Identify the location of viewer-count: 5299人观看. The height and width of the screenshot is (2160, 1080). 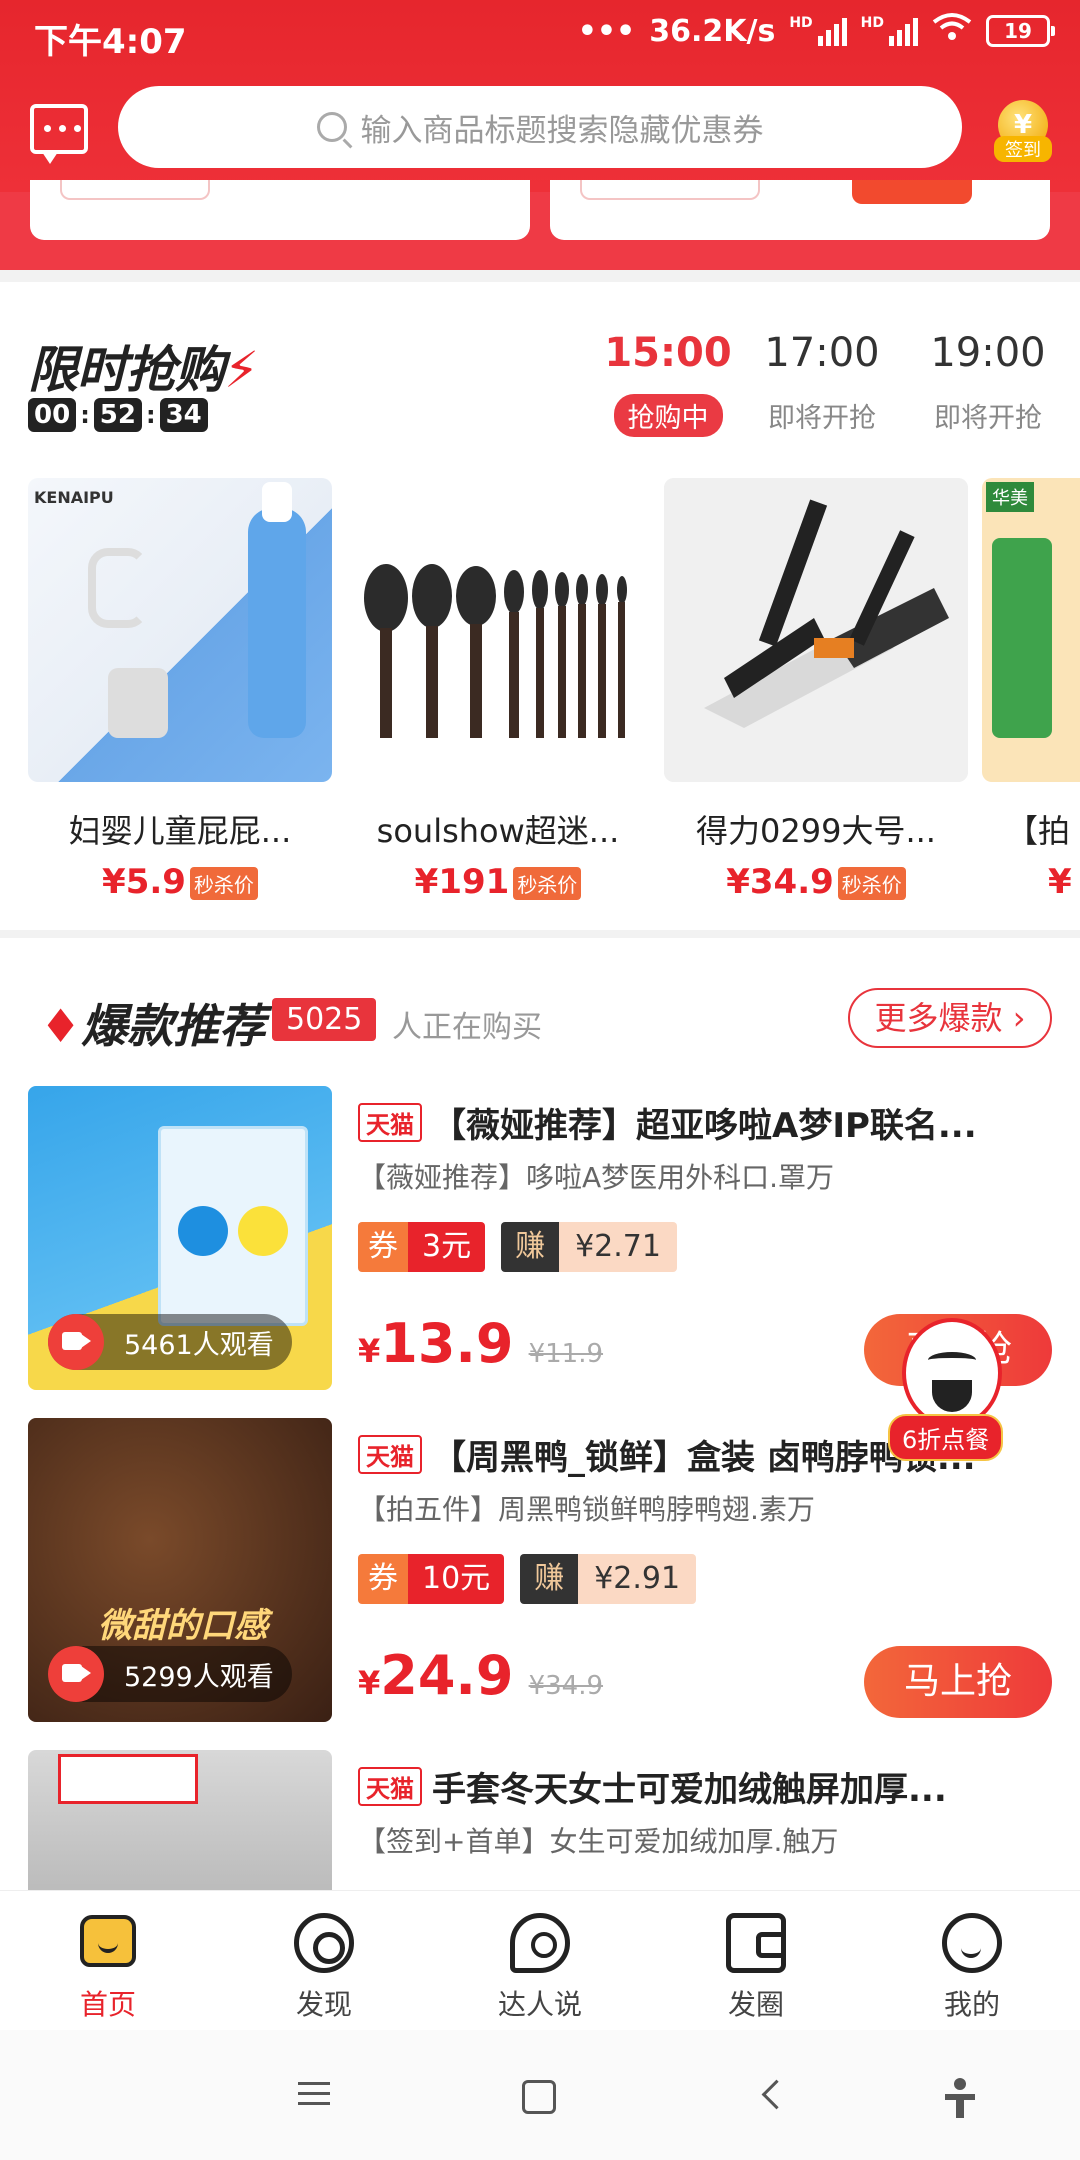
(199, 1677).